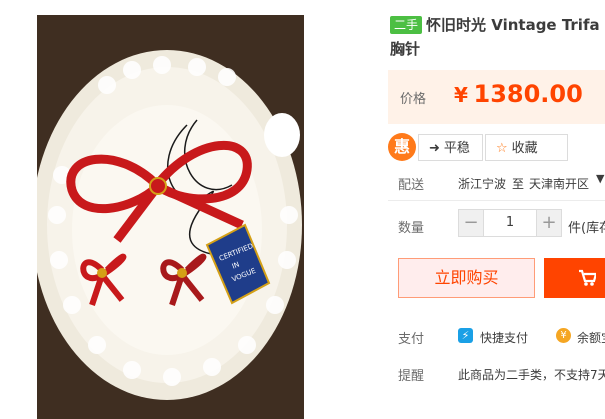 This screenshot has width=605, height=419. What do you see at coordinates (461, 95) in the screenshot?
I see `price-currency: ¥` at bounding box center [461, 95].